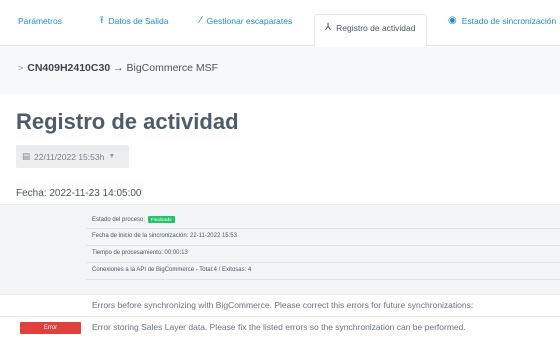 Image resolution: width=560 pixels, height=364 pixels. What do you see at coordinates (201, 20) in the screenshot?
I see `magic-wand-icon: ⁄` at bounding box center [201, 20].